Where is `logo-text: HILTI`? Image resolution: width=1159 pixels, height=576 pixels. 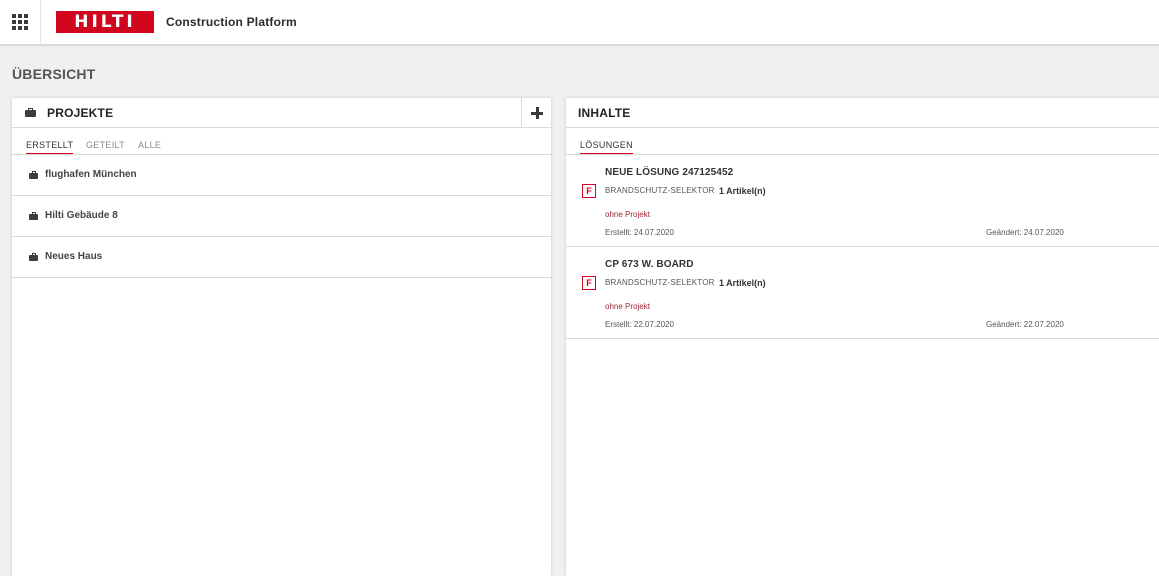
logo-text: HILTI is located at coordinates (105, 22).